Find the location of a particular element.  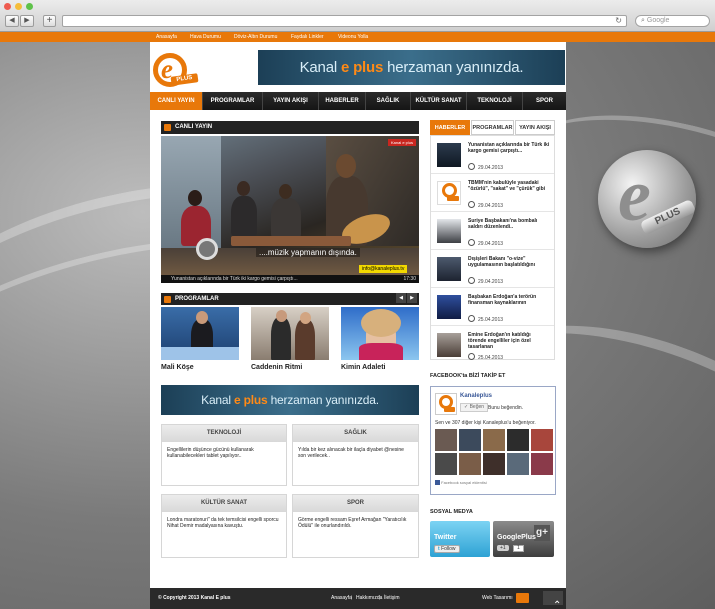

header-banner: Kanal e plus herzaman yanınızda. is located at coordinates (411, 67).